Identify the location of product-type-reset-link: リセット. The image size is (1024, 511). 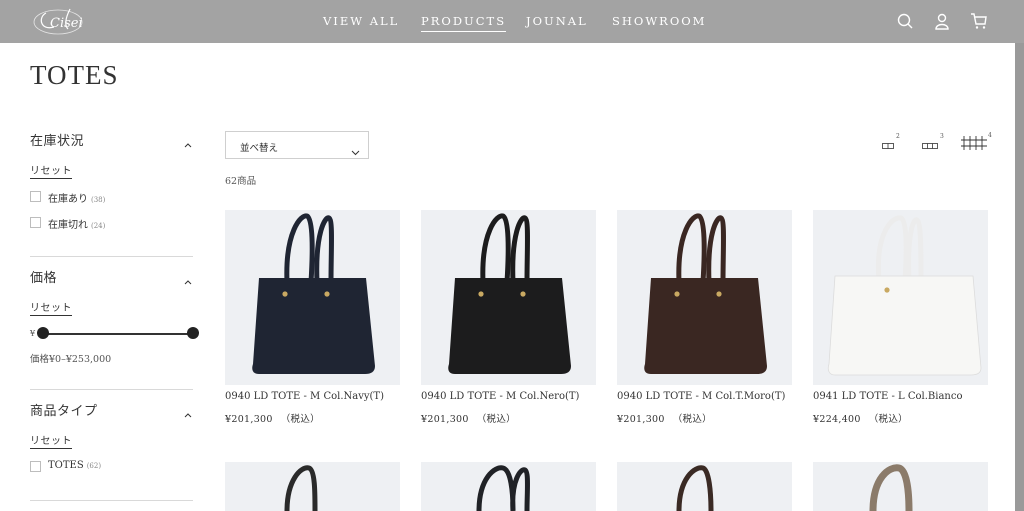
(51, 440).